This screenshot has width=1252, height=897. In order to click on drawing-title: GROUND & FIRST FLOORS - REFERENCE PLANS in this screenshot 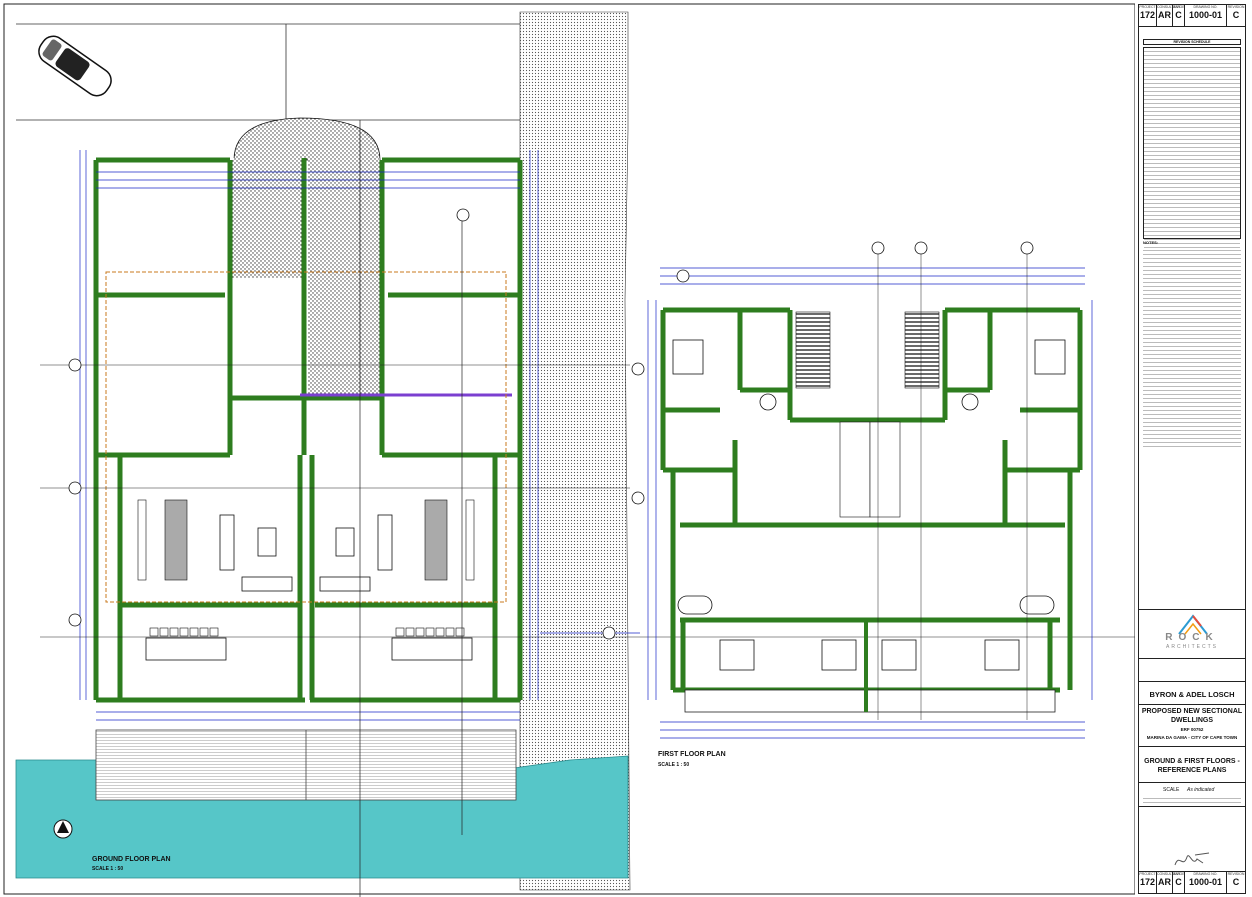, I will do `click(1192, 766)`.